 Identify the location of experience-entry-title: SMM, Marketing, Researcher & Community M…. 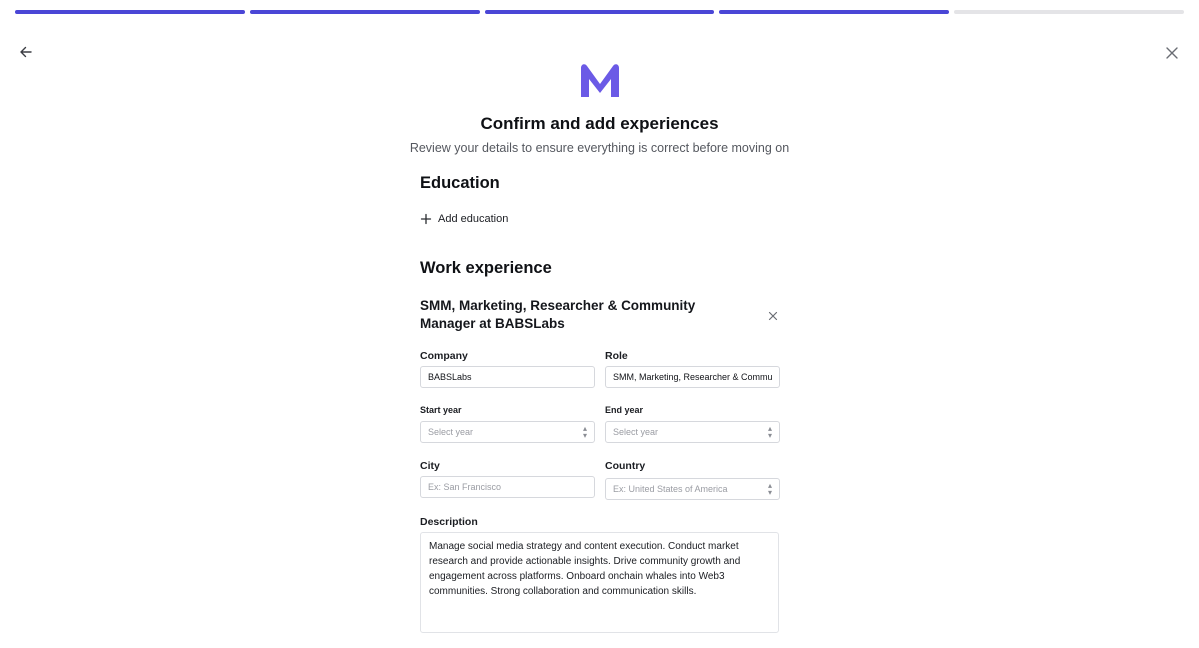
(558, 314).